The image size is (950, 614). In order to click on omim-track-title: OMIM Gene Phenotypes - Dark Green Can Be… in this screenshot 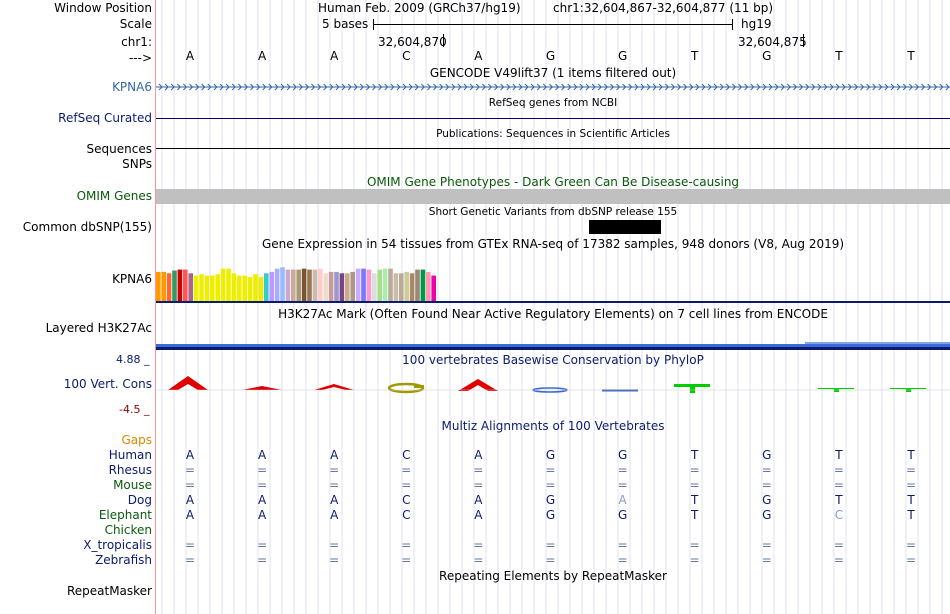, I will do `click(553, 182)`.